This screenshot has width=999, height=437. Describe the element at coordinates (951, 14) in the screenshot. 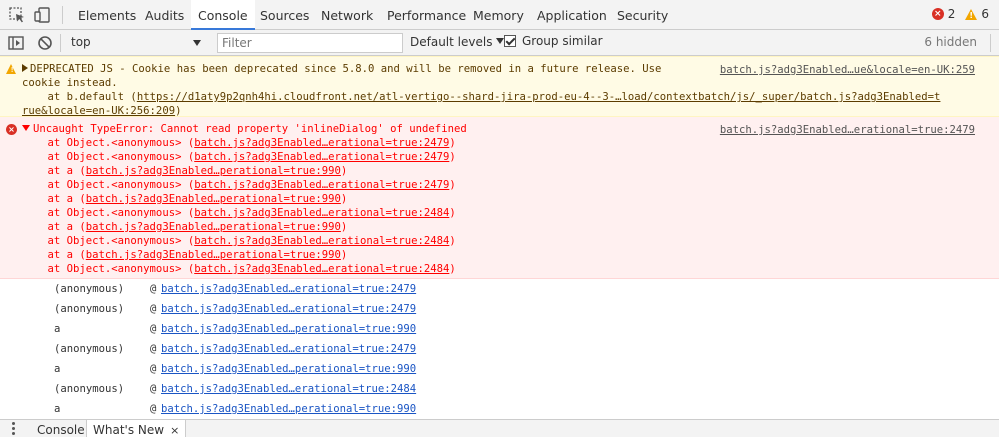

I see `error-count: 2` at that location.